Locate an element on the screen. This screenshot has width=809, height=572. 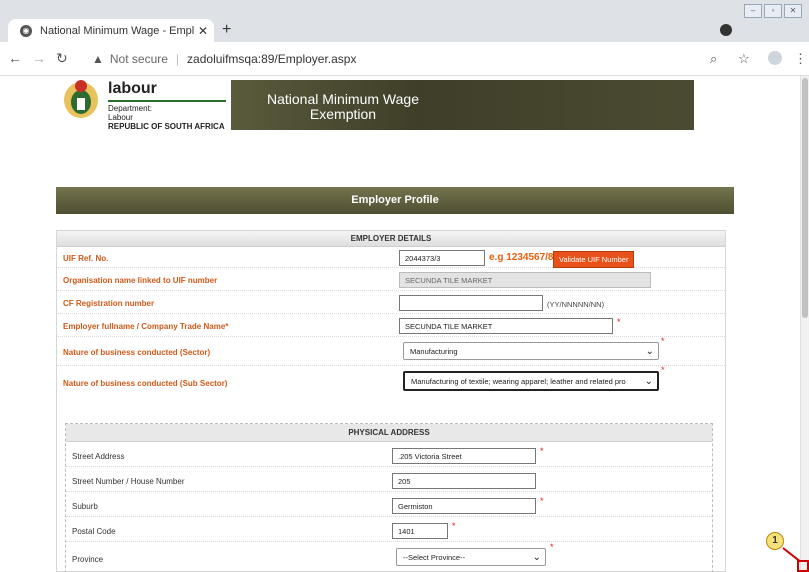
header-banner: National Minimum Wage Exemption is located at coordinates (462, 105).